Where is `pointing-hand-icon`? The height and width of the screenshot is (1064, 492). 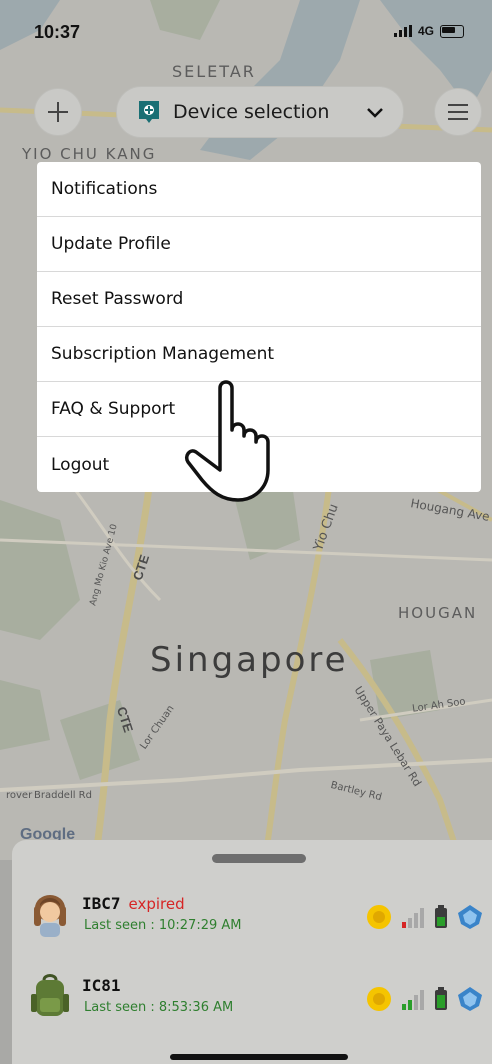 pointing-hand-icon is located at coordinates (227, 441).